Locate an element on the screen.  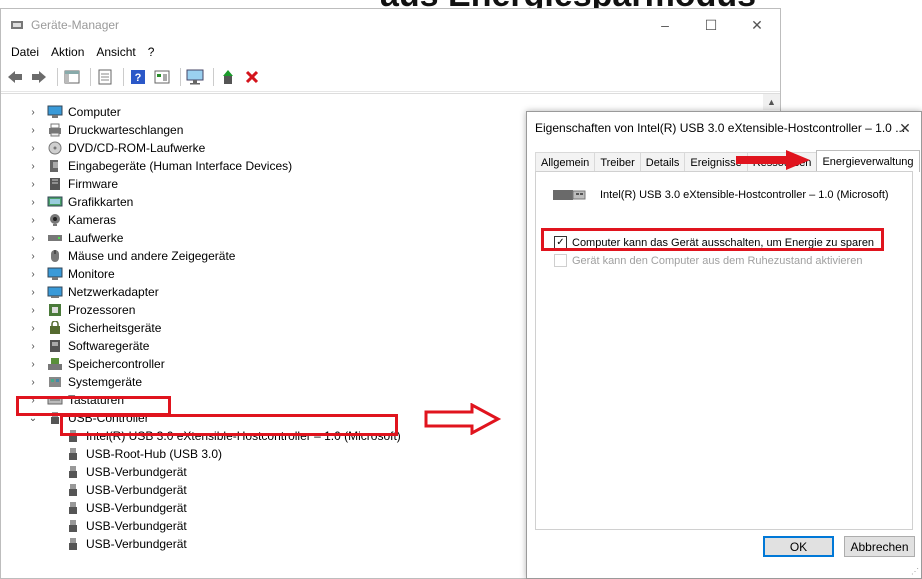
tree-node: › Laufwerke is located at coordinates (75, 238).